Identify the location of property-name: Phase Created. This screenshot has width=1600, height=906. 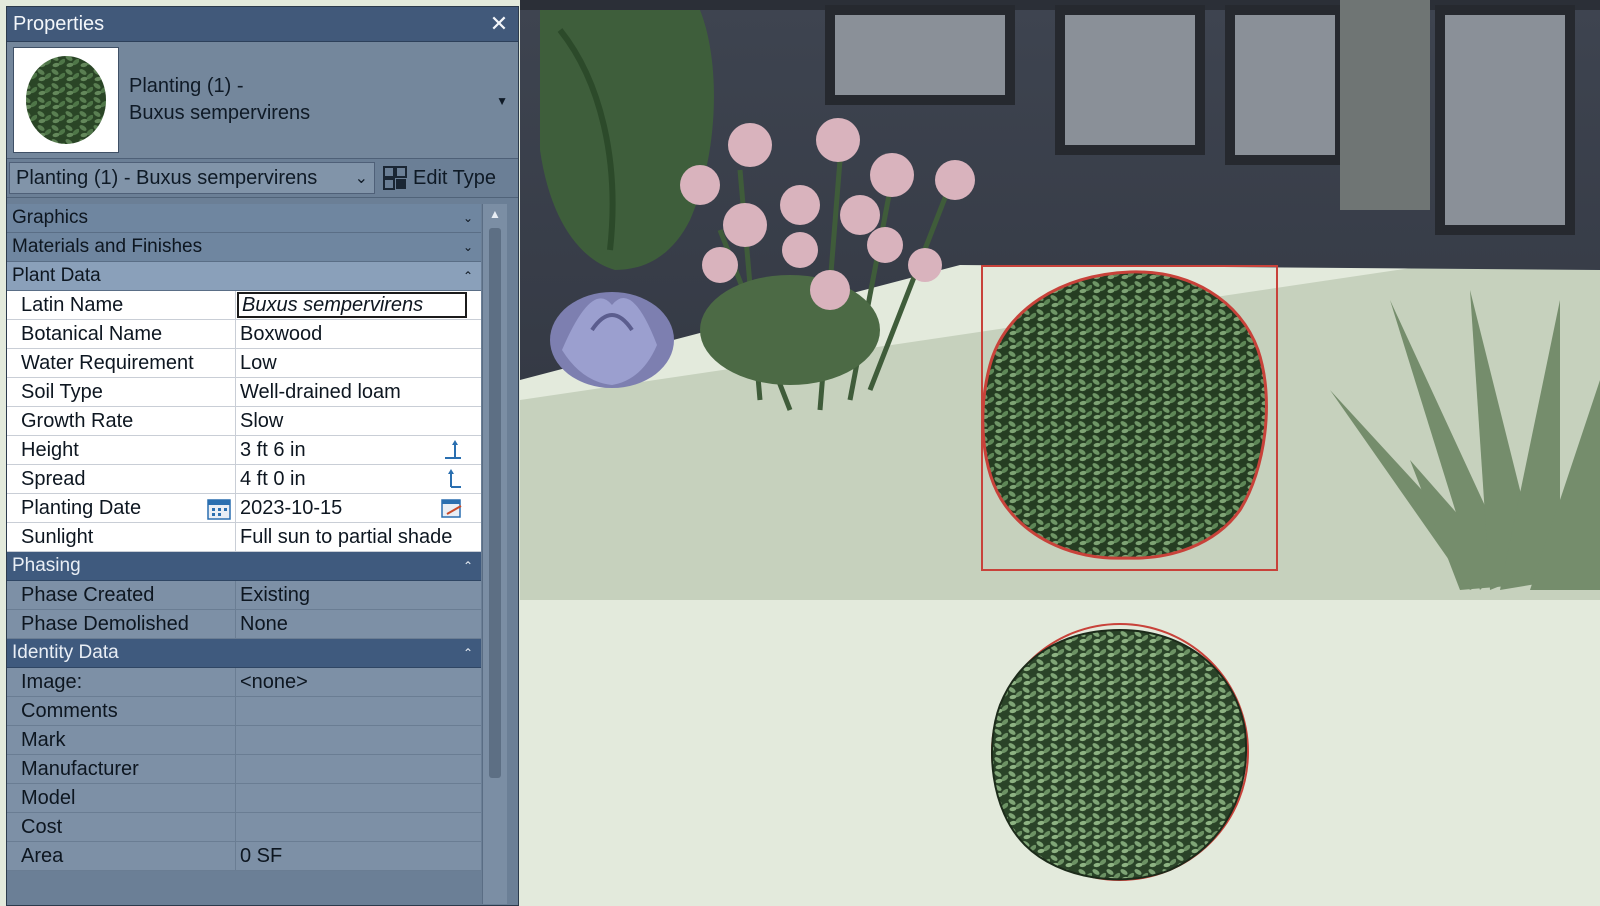
(121, 595).